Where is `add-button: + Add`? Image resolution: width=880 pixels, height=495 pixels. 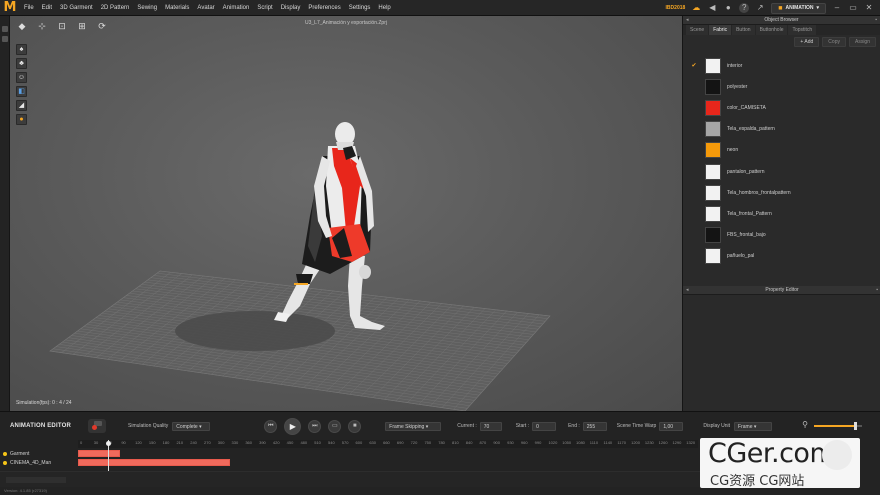
add-button: + Add is located at coordinates (807, 42).